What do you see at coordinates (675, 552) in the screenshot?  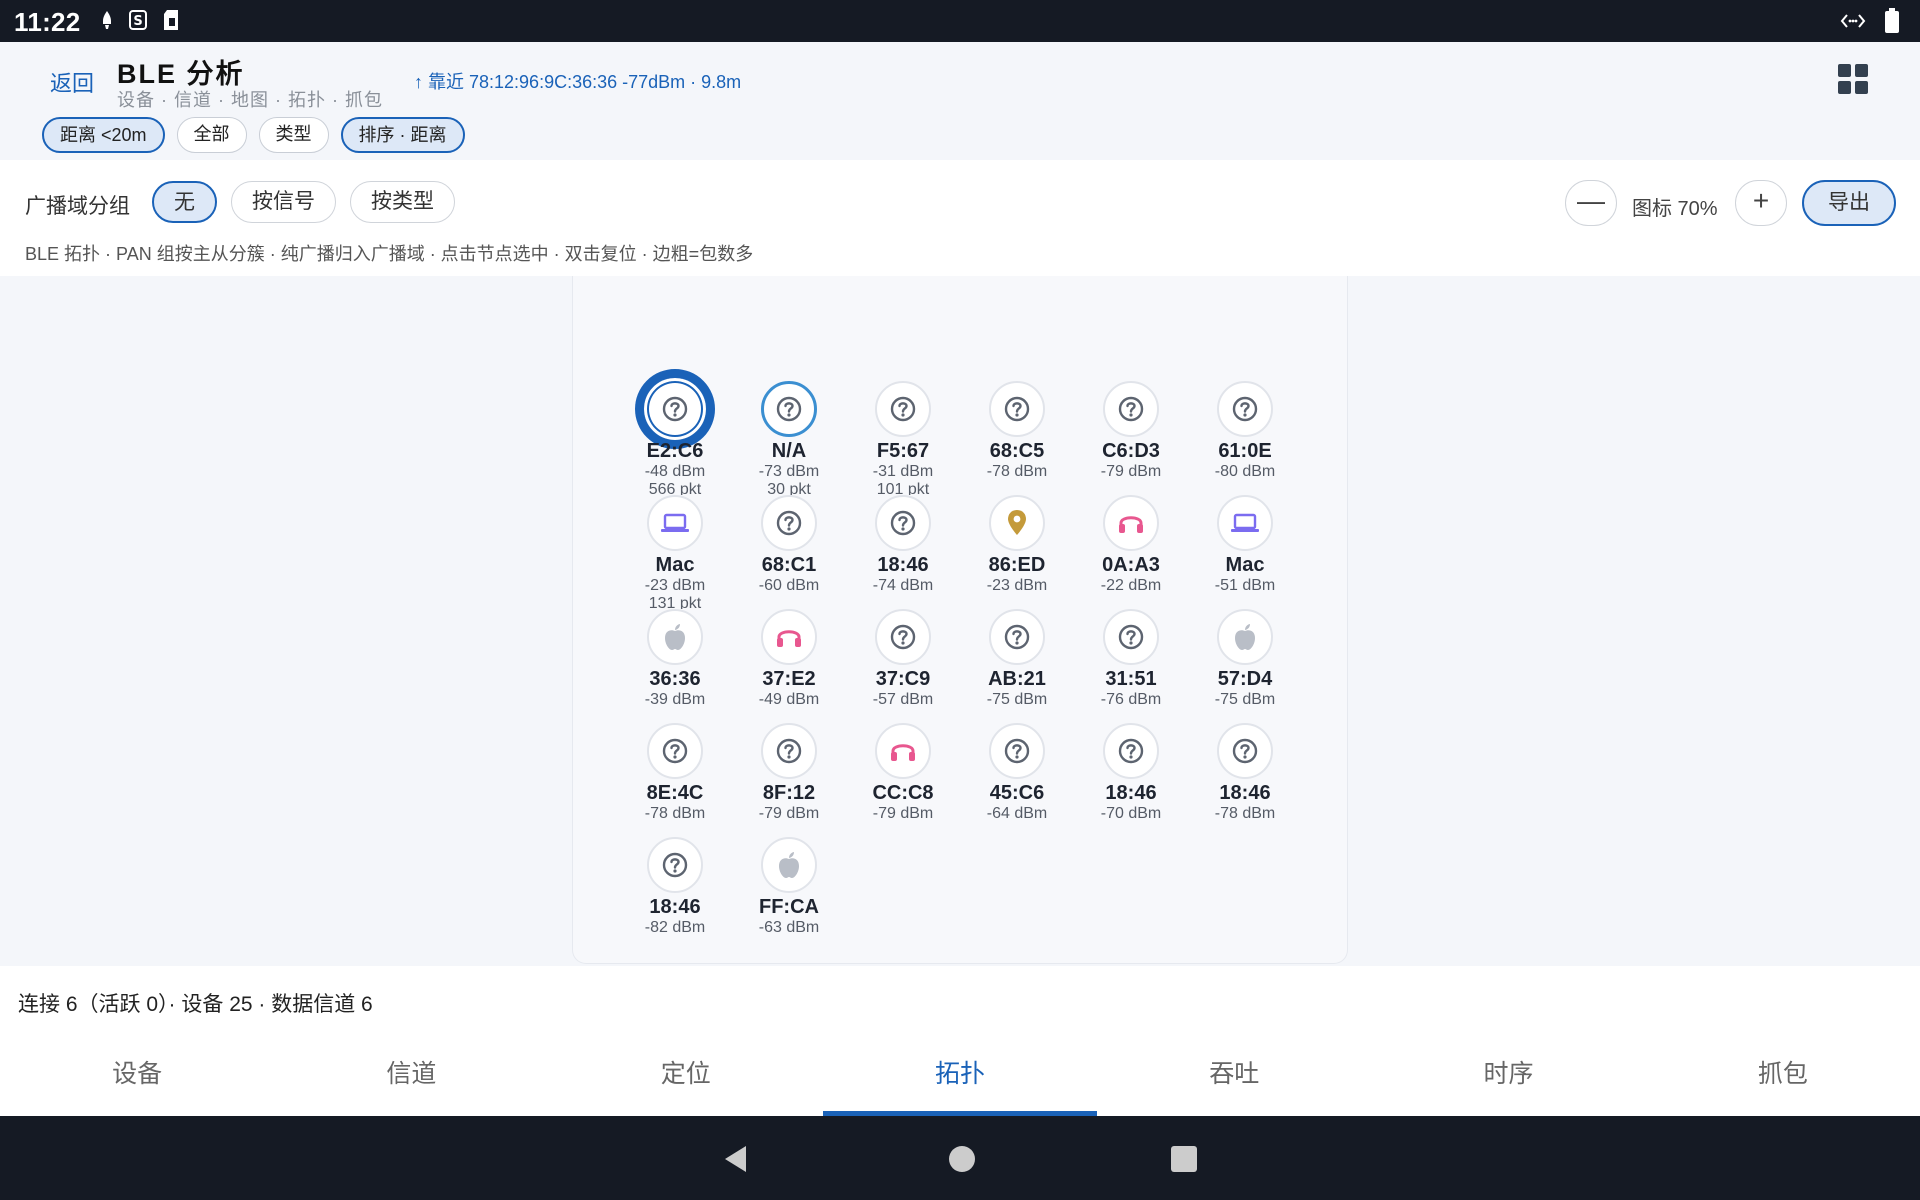 I see `topology-node: Mac -23 dBm 131 pkt` at bounding box center [675, 552].